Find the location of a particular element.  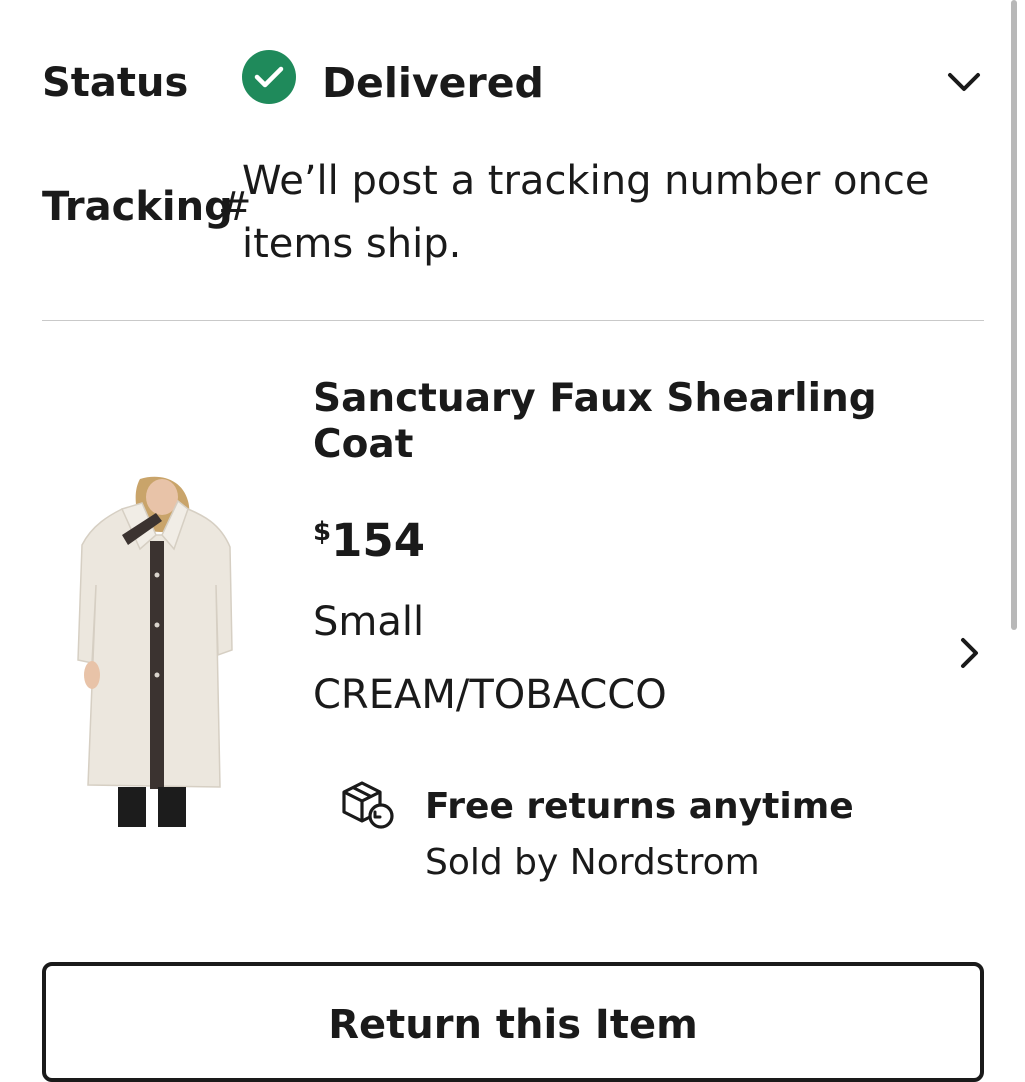

status-value: Delivered is located at coordinates (433, 83).